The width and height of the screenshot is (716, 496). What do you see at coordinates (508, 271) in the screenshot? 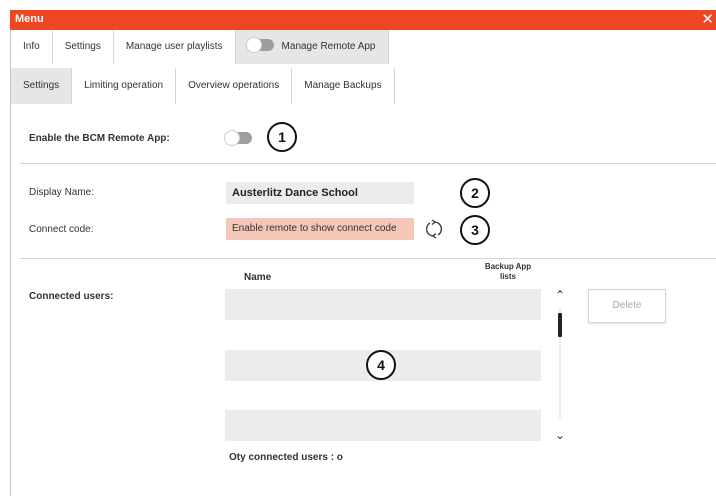
I see `column-header-backup: Backup App lists` at bounding box center [508, 271].